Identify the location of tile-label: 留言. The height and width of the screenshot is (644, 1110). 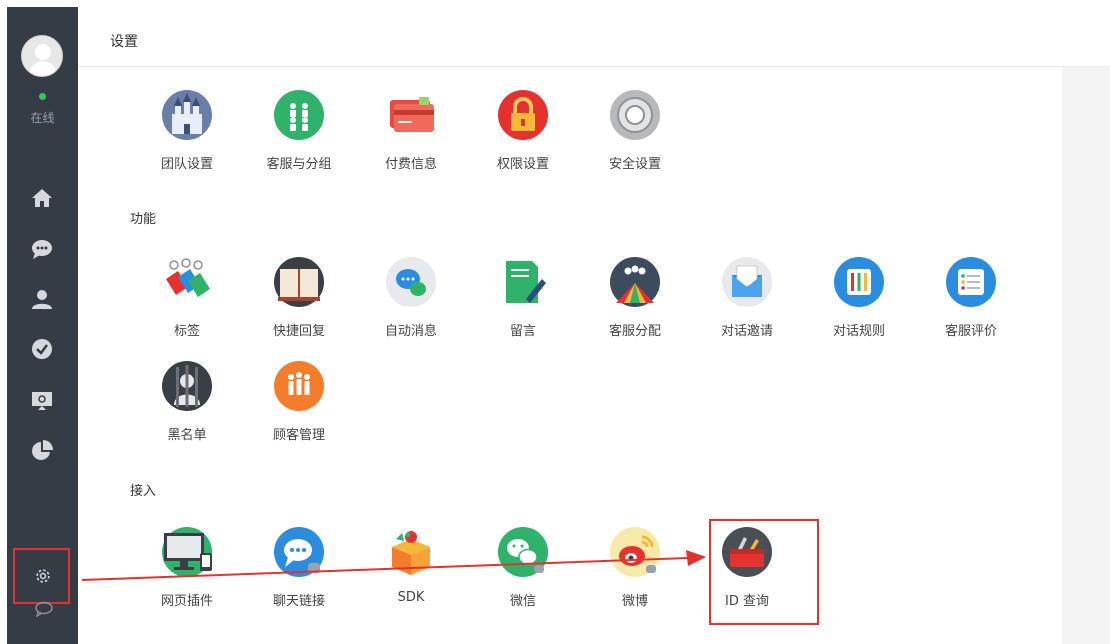
(522, 331).